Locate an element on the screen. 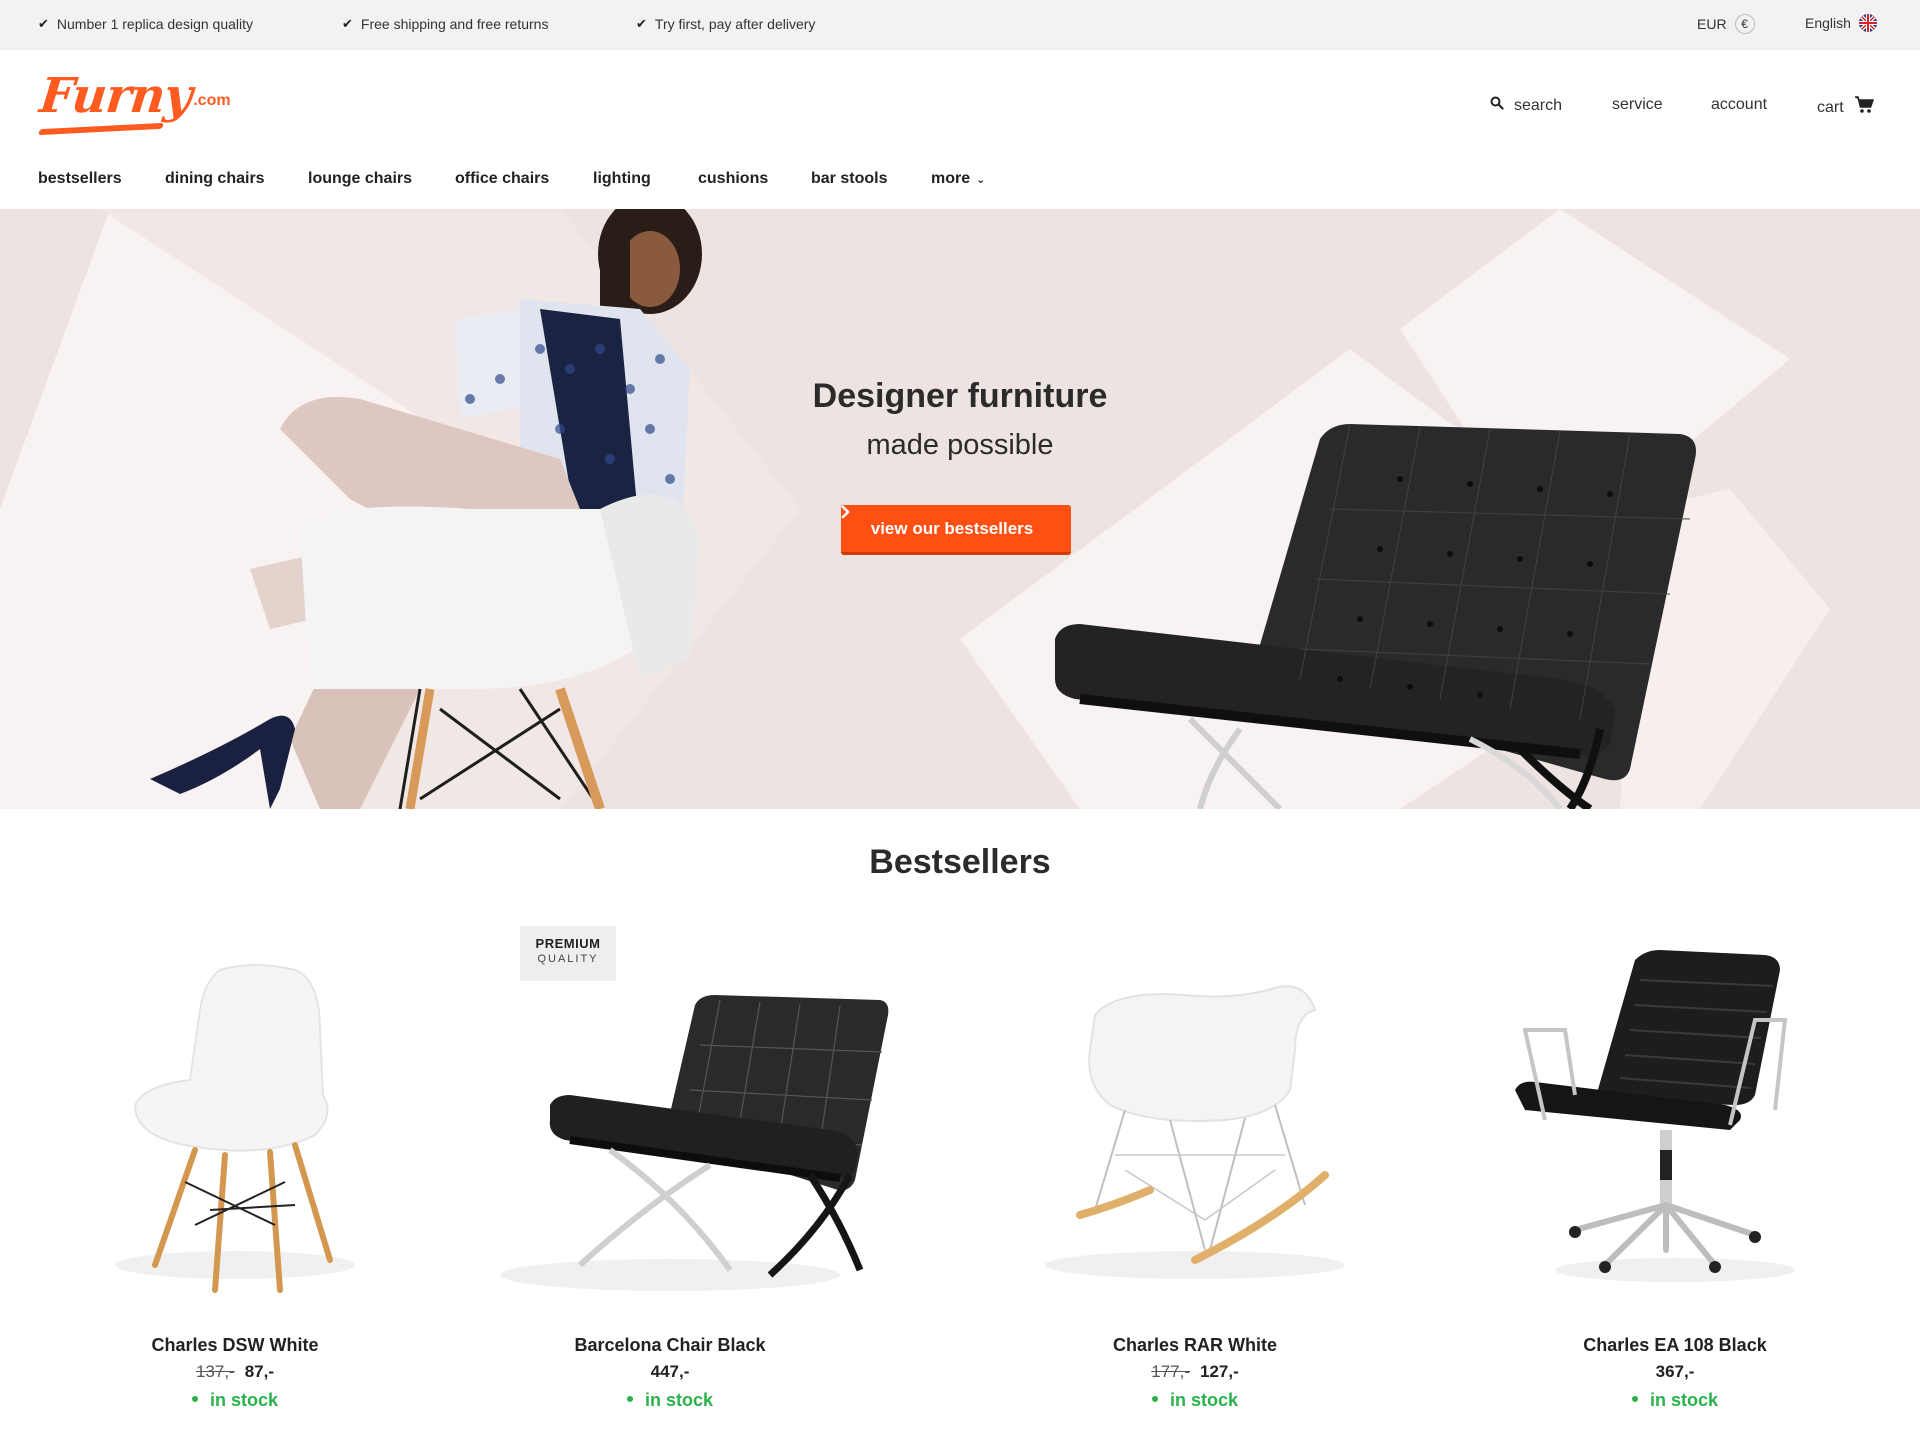 The height and width of the screenshot is (1452, 1920). currency-selector: EUR € is located at coordinates (1726, 24).